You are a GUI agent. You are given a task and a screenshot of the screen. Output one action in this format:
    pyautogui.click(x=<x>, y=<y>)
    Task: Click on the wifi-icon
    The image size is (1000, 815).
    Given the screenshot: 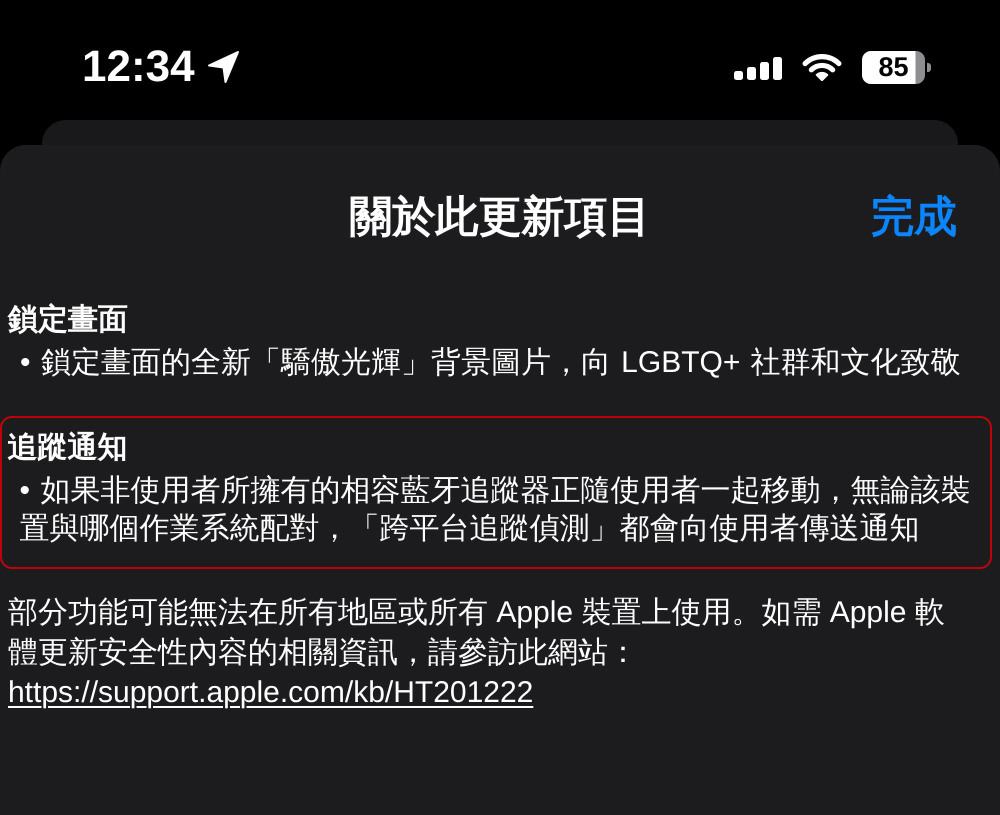 What is the action you would take?
    pyautogui.click(x=822, y=67)
    